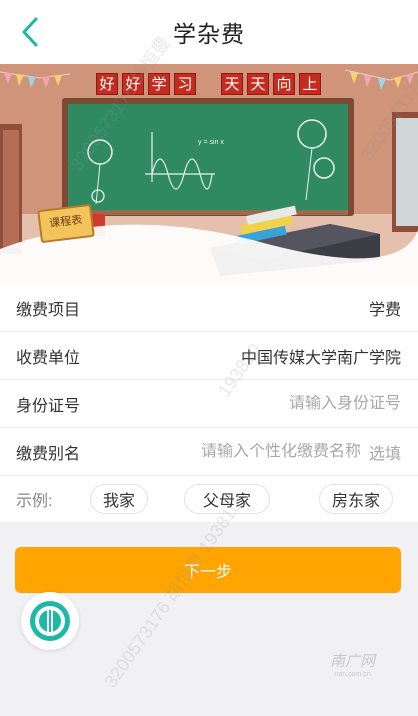  Describe the element at coordinates (253, 451) in the screenshot. I see `alias-input` at that location.